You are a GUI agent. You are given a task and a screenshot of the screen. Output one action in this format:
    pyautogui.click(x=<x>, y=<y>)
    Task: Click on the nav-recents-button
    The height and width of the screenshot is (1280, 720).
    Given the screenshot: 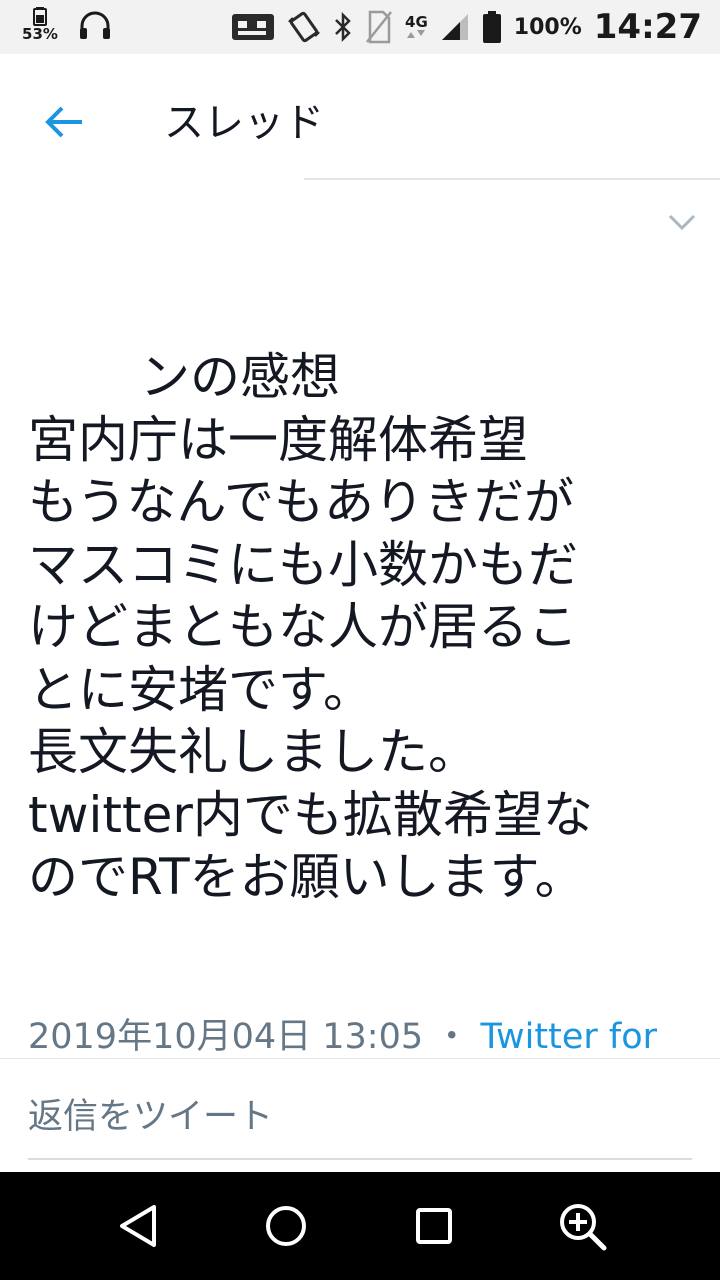 What is the action you would take?
    pyautogui.click(x=434, y=1226)
    